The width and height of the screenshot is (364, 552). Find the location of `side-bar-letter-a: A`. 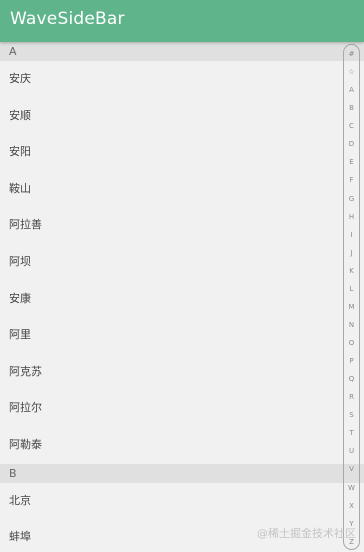

side-bar-letter-a: A is located at coordinates (351, 90).